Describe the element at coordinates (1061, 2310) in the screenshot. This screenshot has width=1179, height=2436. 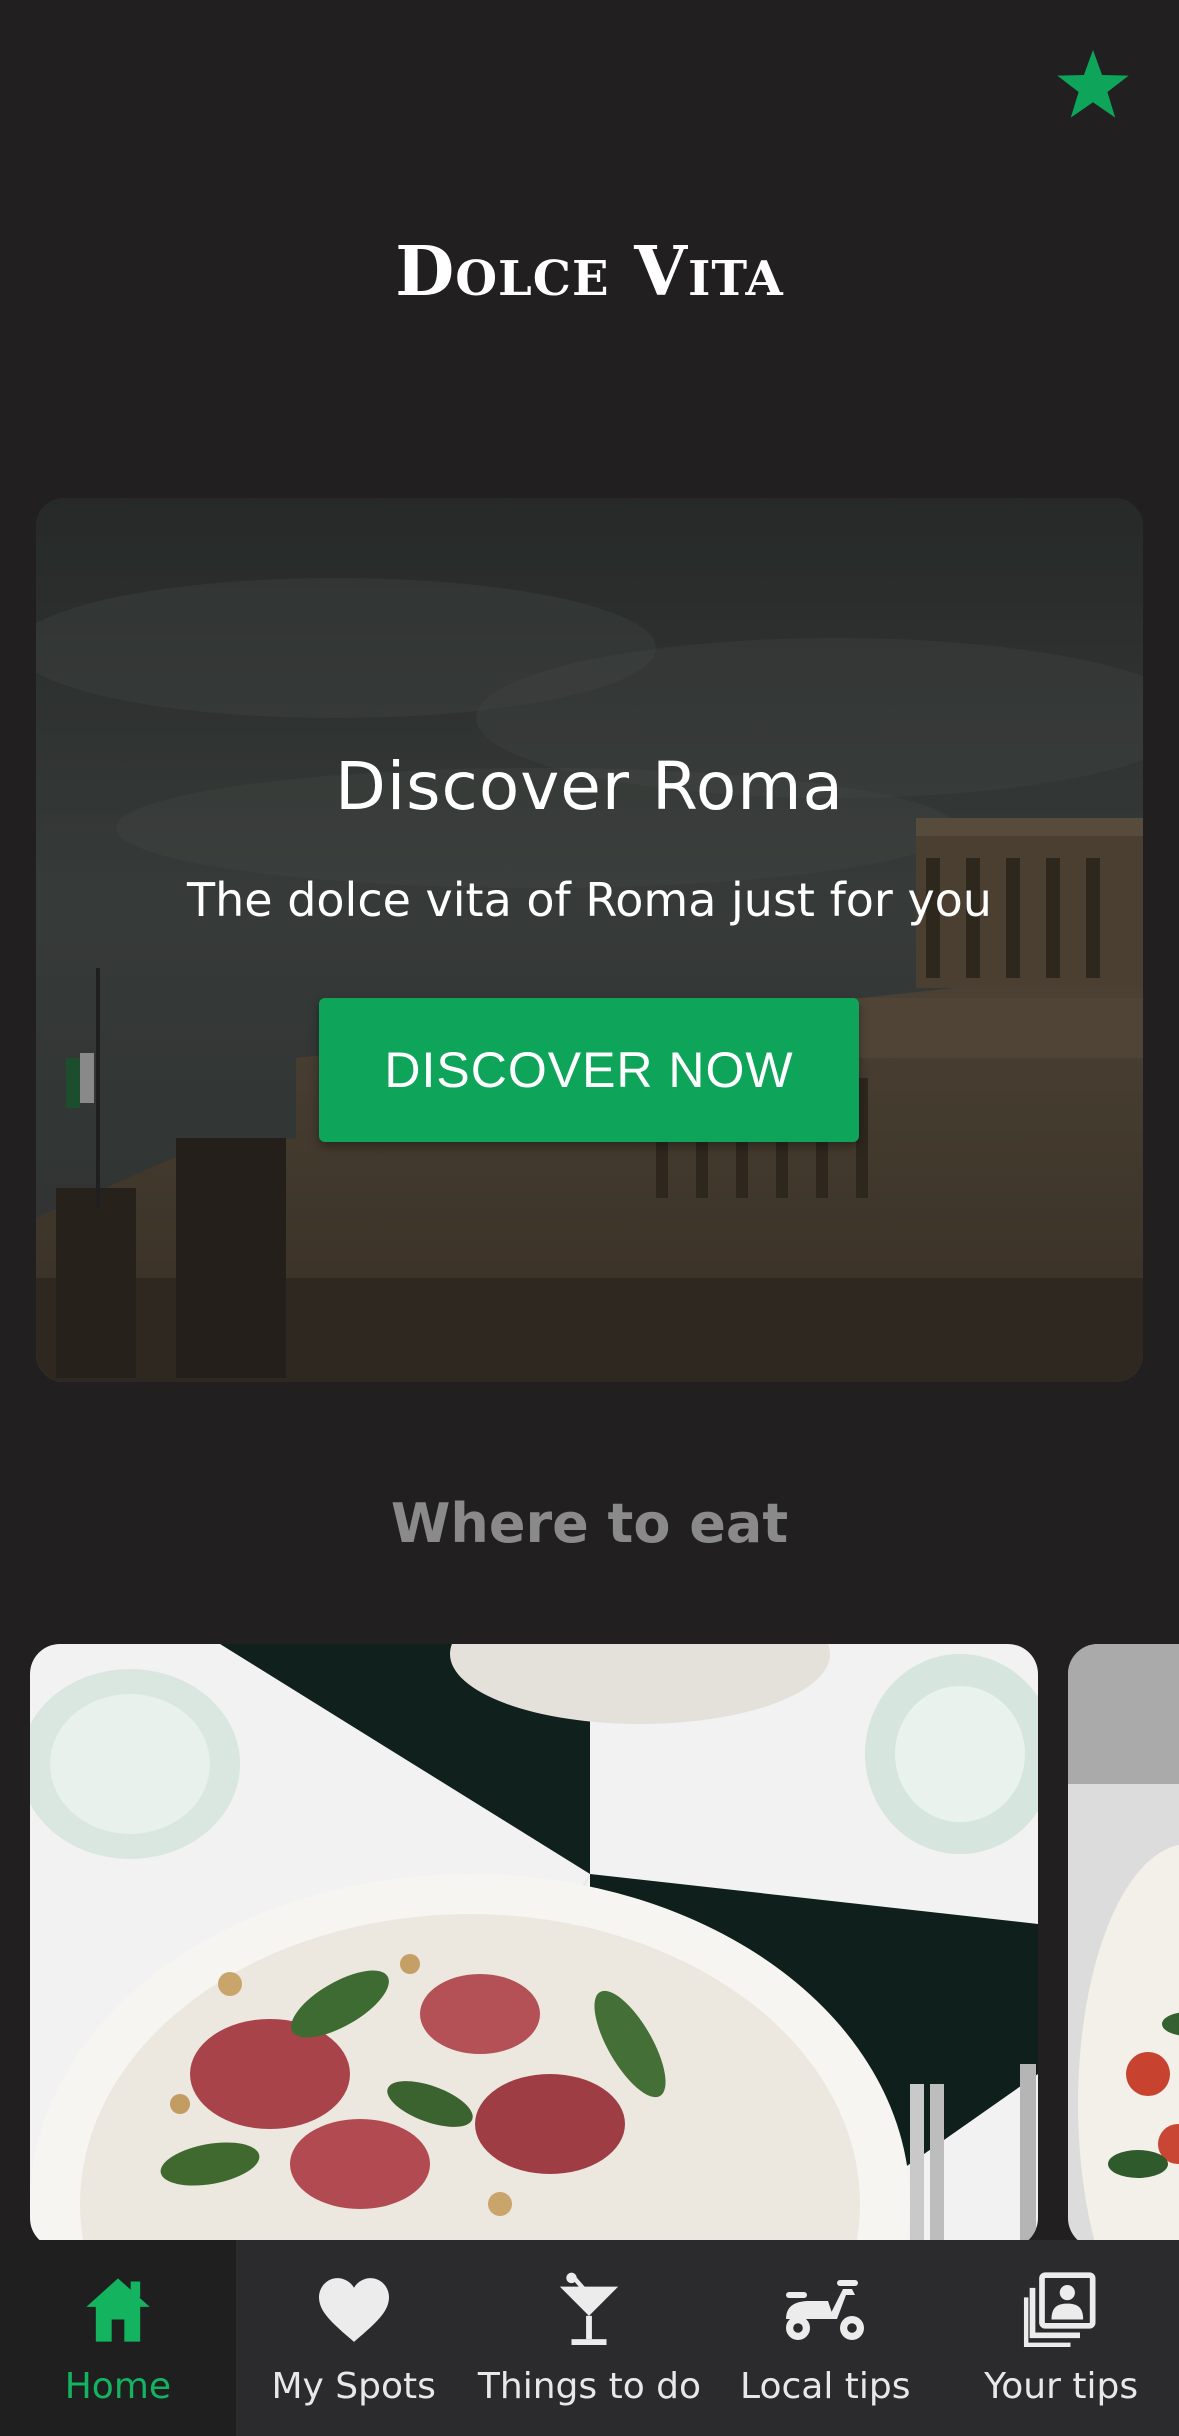
I see `photos-icon` at that location.